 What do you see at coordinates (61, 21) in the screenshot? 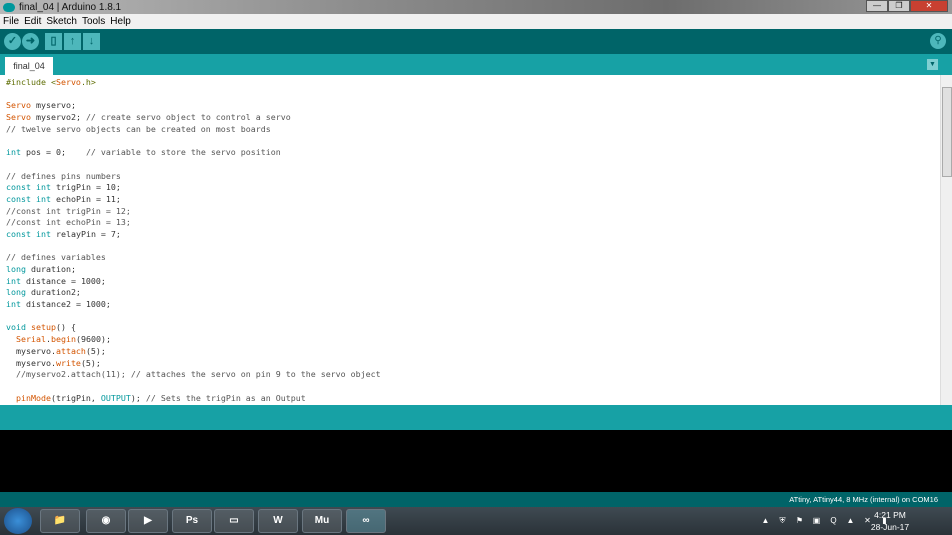
I see `menu-sketch: Sketch` at bounding box center [61, 21].